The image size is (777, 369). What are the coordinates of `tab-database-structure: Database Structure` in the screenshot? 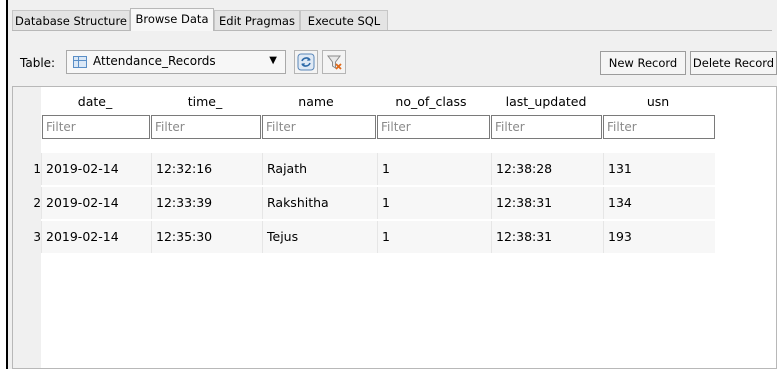 It's located at (71, 20).